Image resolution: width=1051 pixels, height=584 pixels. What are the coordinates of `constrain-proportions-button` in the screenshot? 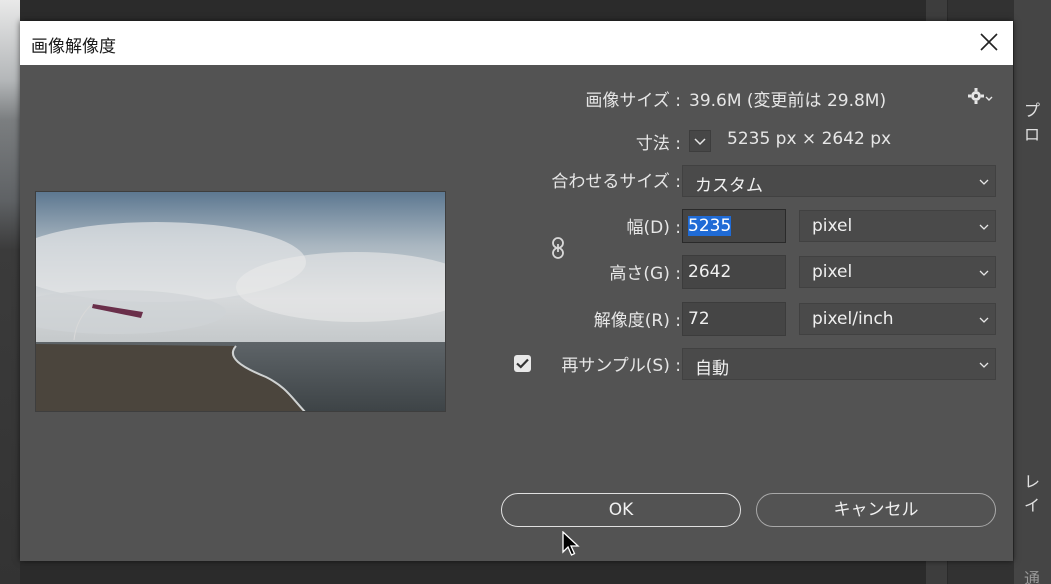 It's located at (558, 250).